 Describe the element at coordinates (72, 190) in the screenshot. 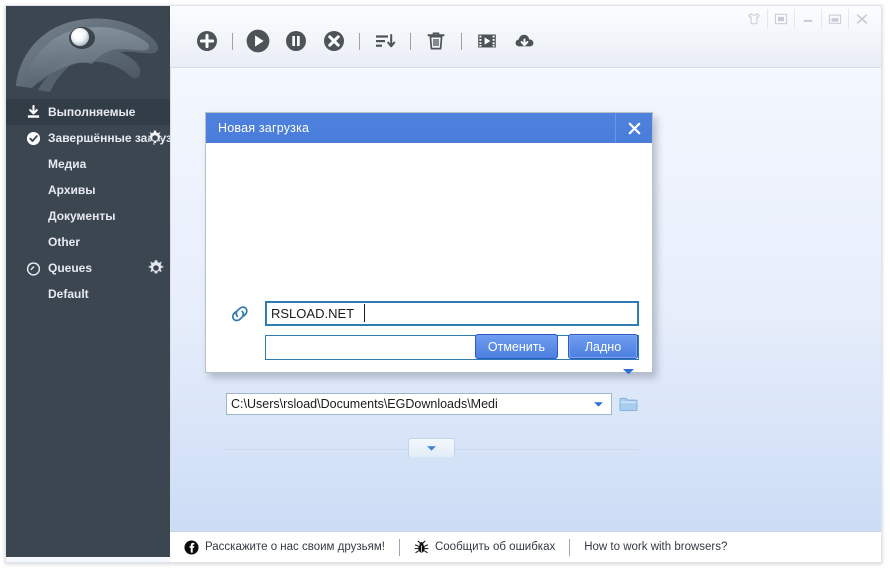

I see `sidebar-item-label: Архивы` at that location.